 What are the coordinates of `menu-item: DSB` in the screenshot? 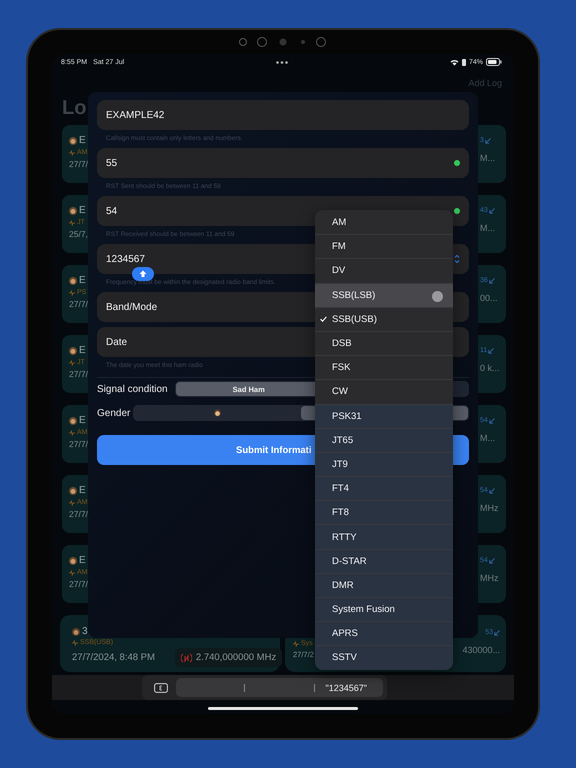 It's located at (384, 343).